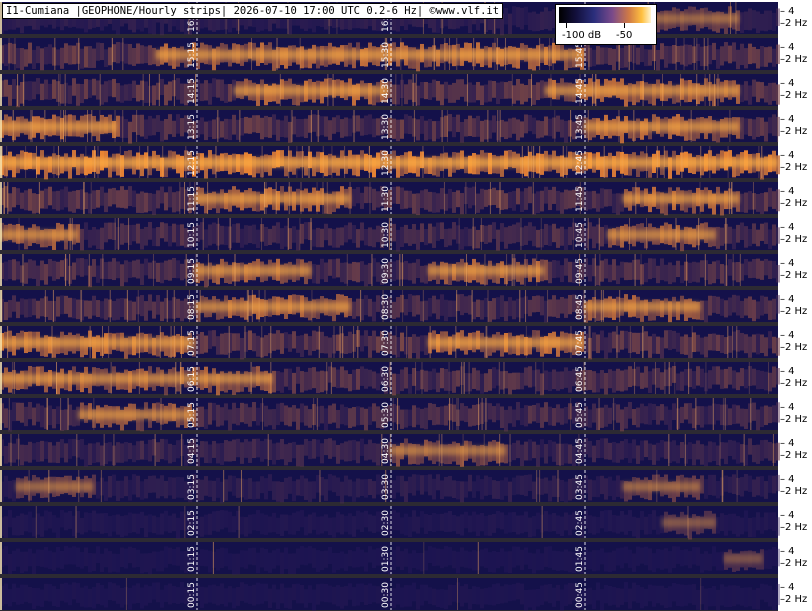  I want to click on strip-hour-06: 06:15 06:30 06:45, so click(390, 380).